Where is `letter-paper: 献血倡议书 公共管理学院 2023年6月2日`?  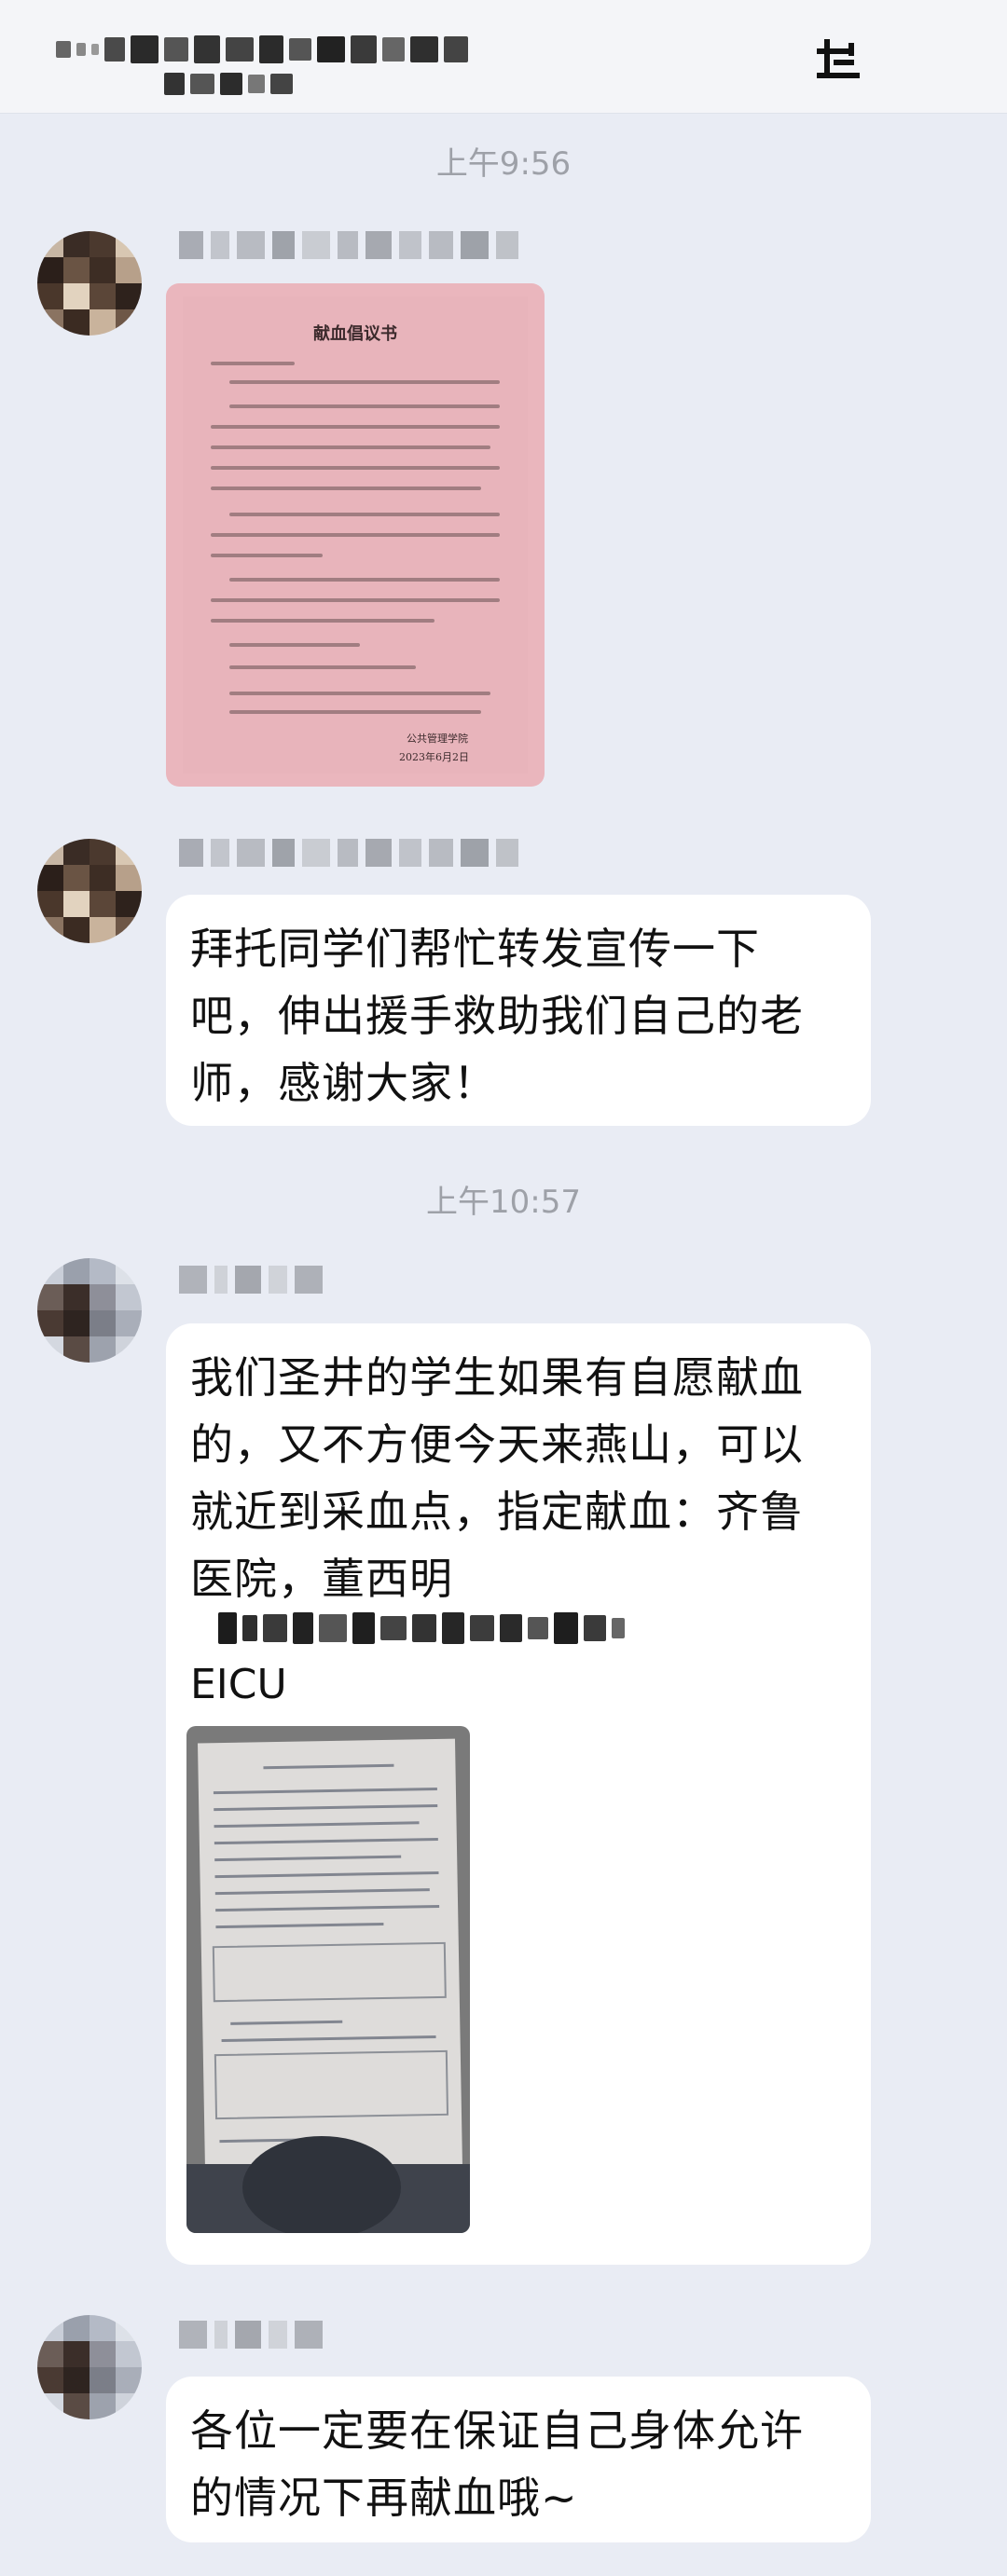 letter-paper: 献血倡议书 公共管理学院 2023年6月2日 is located at coordinates (355, 535).